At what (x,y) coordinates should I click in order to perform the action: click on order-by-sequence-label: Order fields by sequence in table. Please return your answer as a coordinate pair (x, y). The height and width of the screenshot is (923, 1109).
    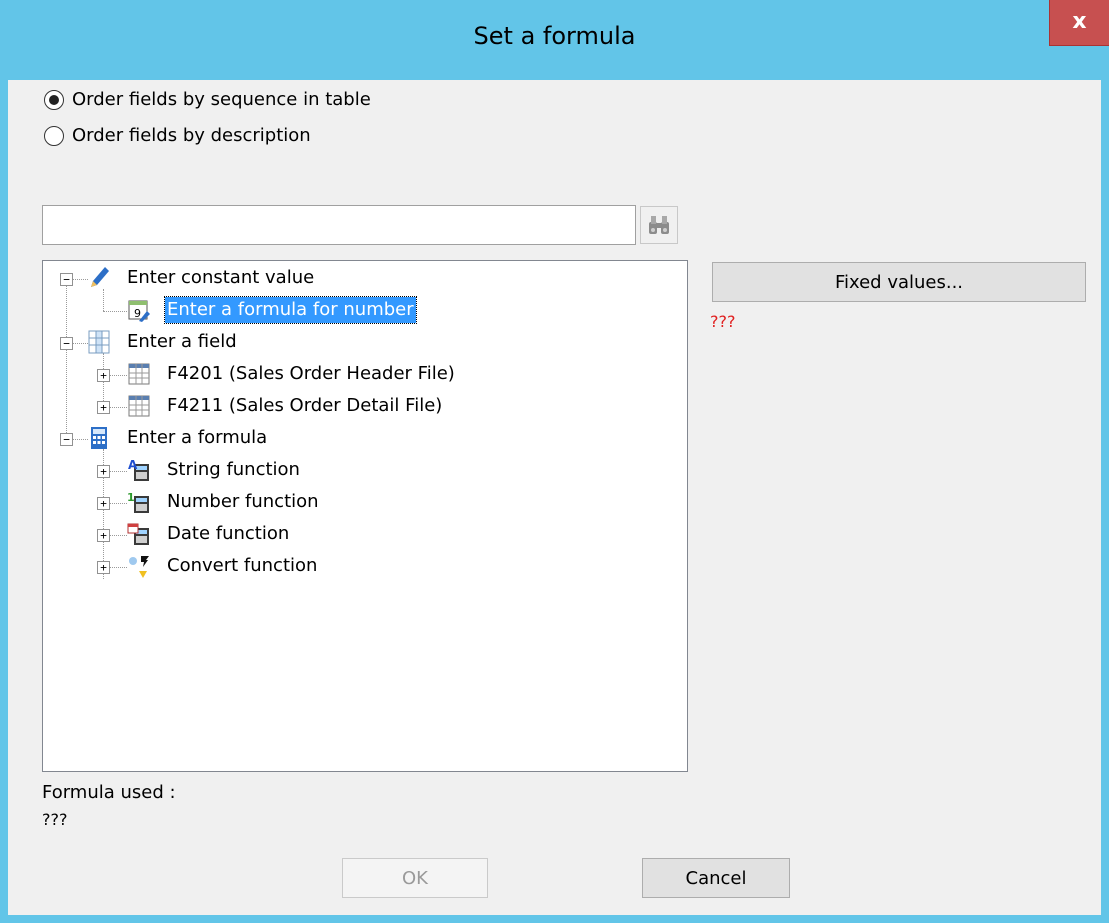
    Looking at the image, I should click on (221, 99).